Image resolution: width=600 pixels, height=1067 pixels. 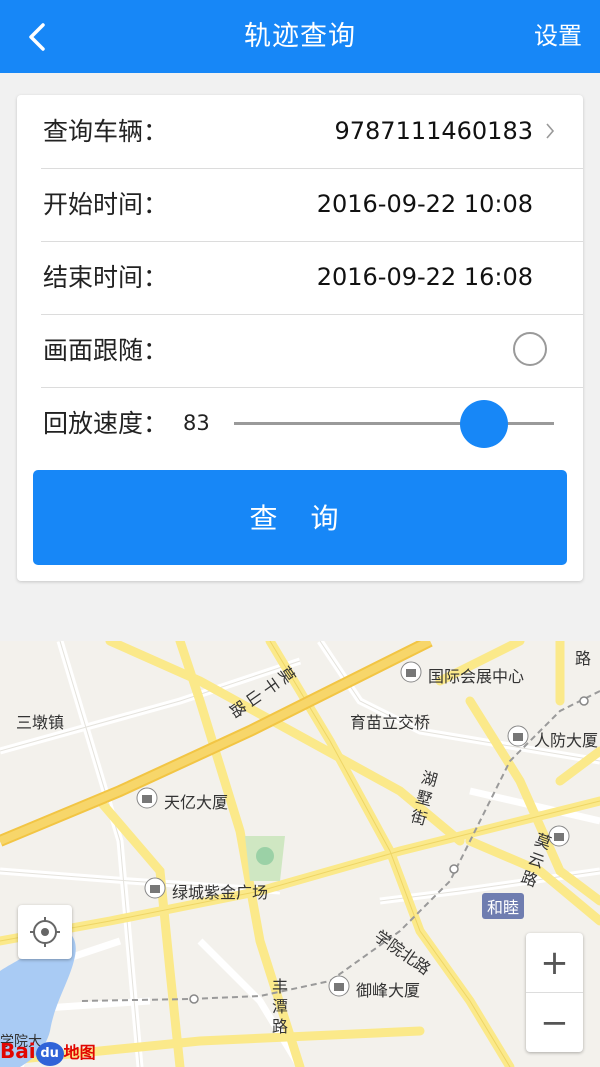 What do you see at coordinates (312, 205) in the screenshot?
I see `start-time-row: 开始时间： 2016-09-22 10:08` at bounding box center [312, 205].